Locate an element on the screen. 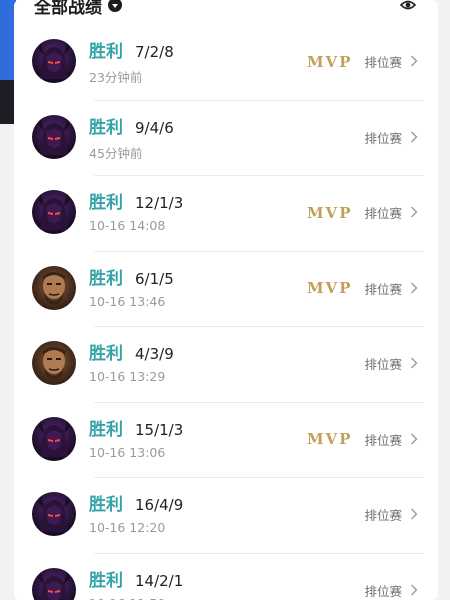 The height and width of the screenshot is (600, 450). match-kda: 15/1/3 is located at coordinates (159, 429).